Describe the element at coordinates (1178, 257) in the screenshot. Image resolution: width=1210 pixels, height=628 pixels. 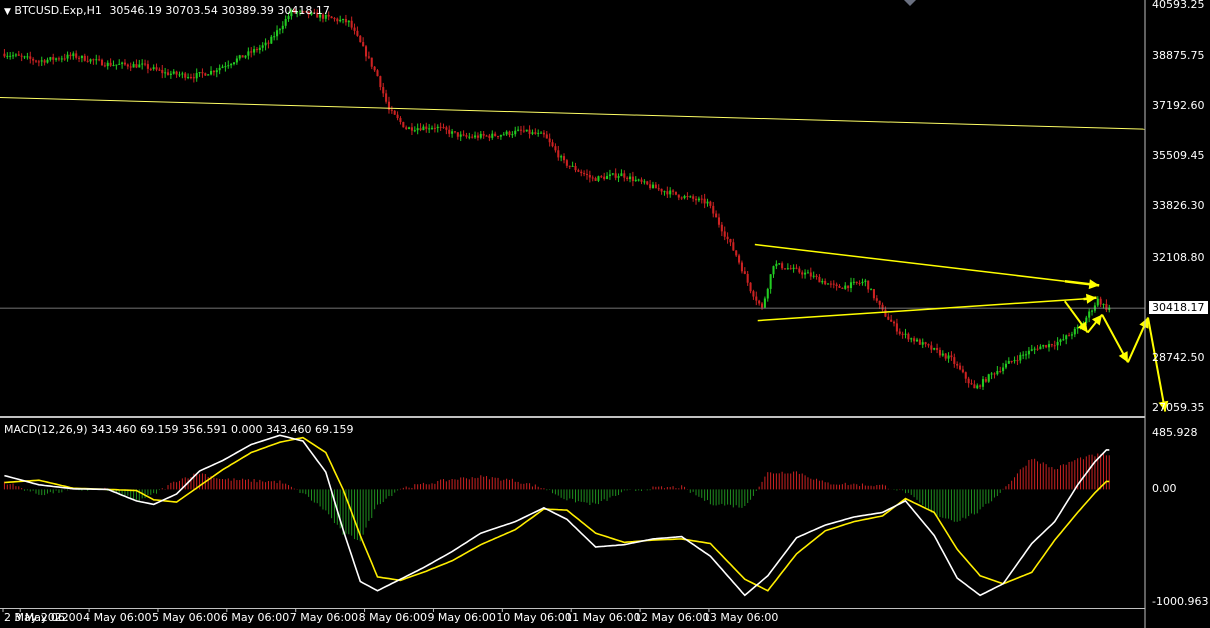
I see `price-tick-label: 32108.80` at that location.